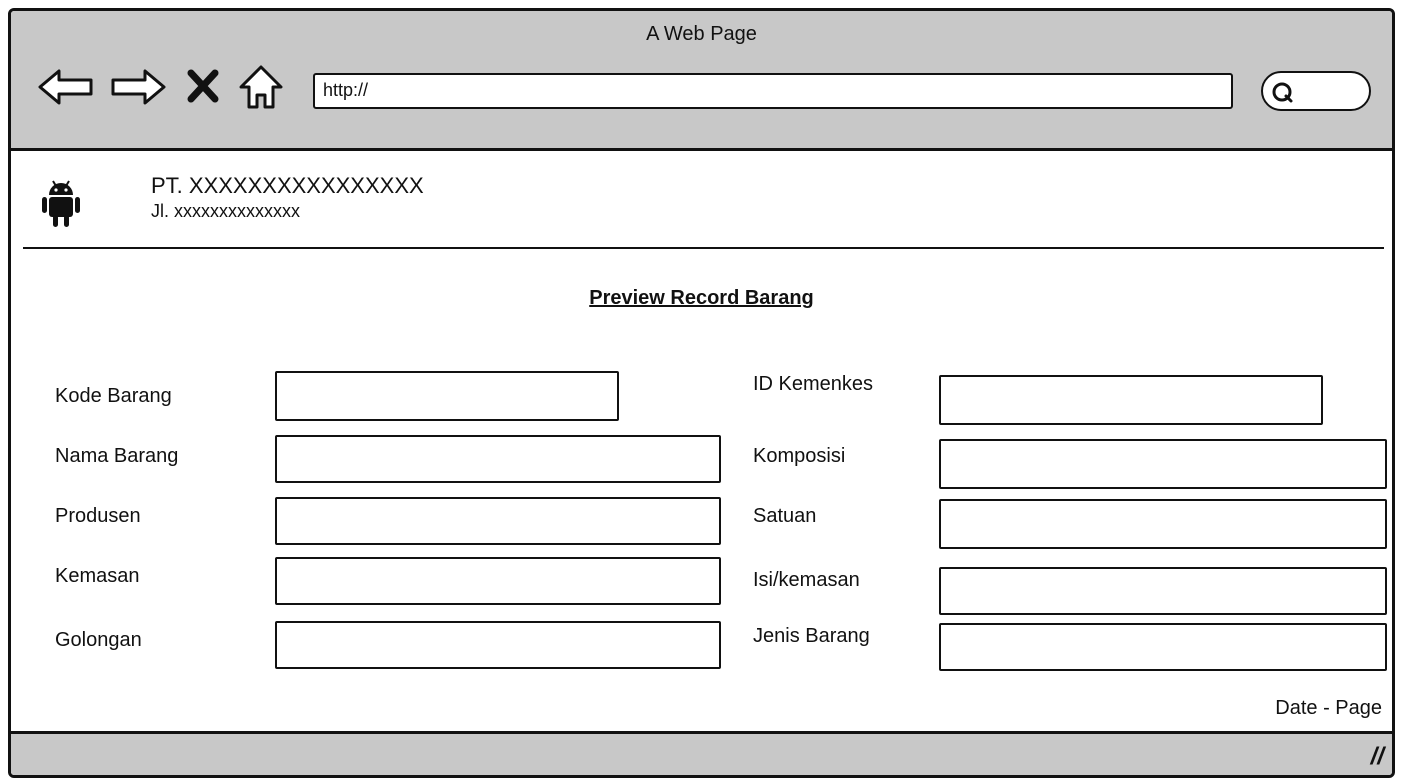 The image size is (1405, 784). Describe the element at coordinates (806, 580) in the screenshot. I see `label-isi-kemasan: Isi/kemasan` at that location.